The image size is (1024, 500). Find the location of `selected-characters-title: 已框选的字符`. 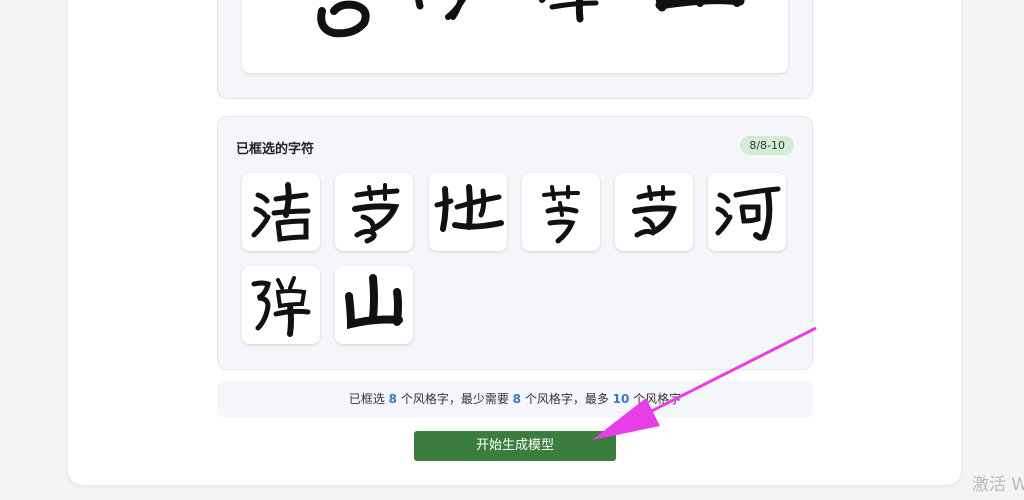

selected-characters-title: 已框选的字符 is located at coordinates (275, 149).